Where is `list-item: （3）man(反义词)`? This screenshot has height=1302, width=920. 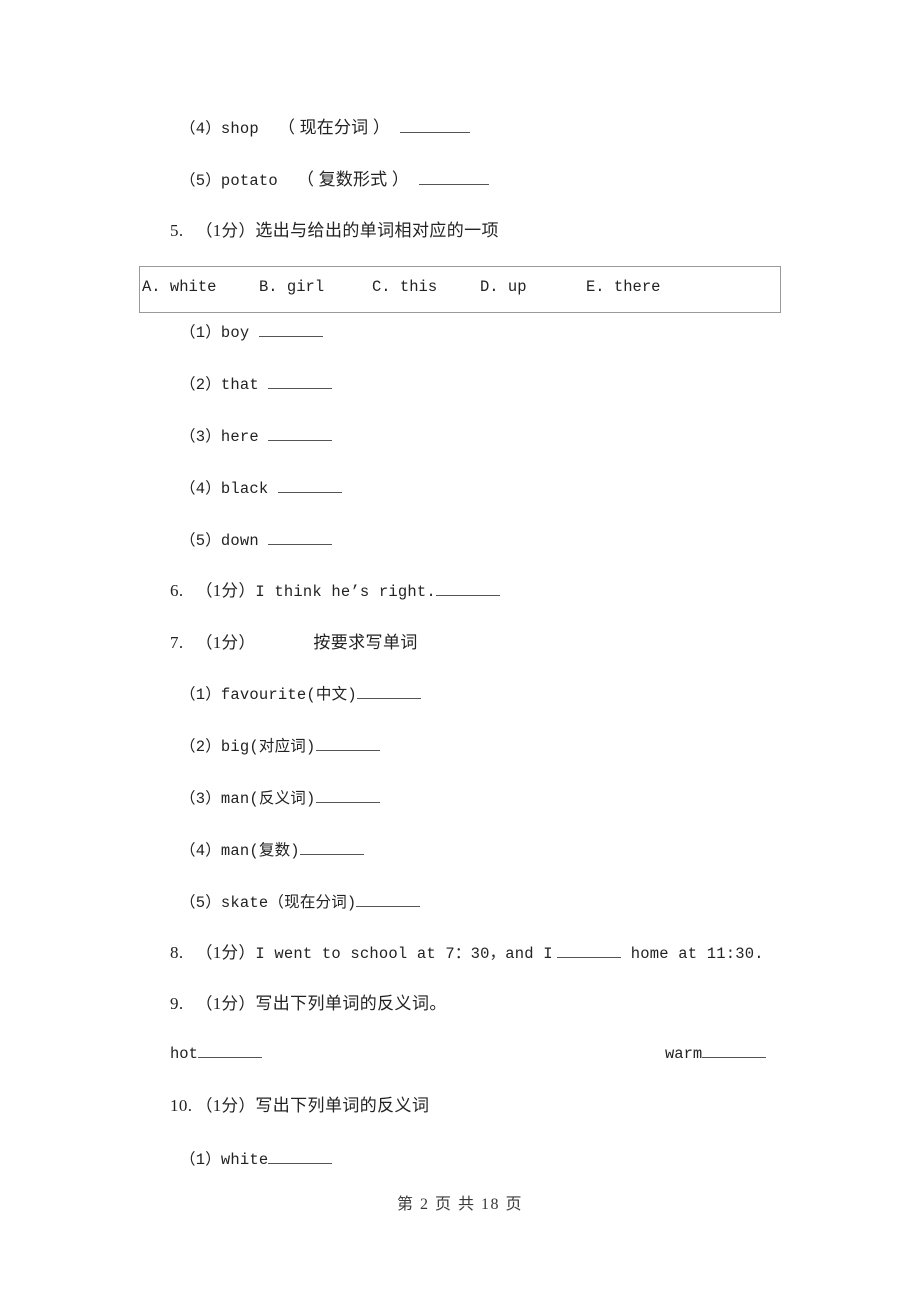 list-item: （3）man(反义词) is located at coordinates (280, 799).